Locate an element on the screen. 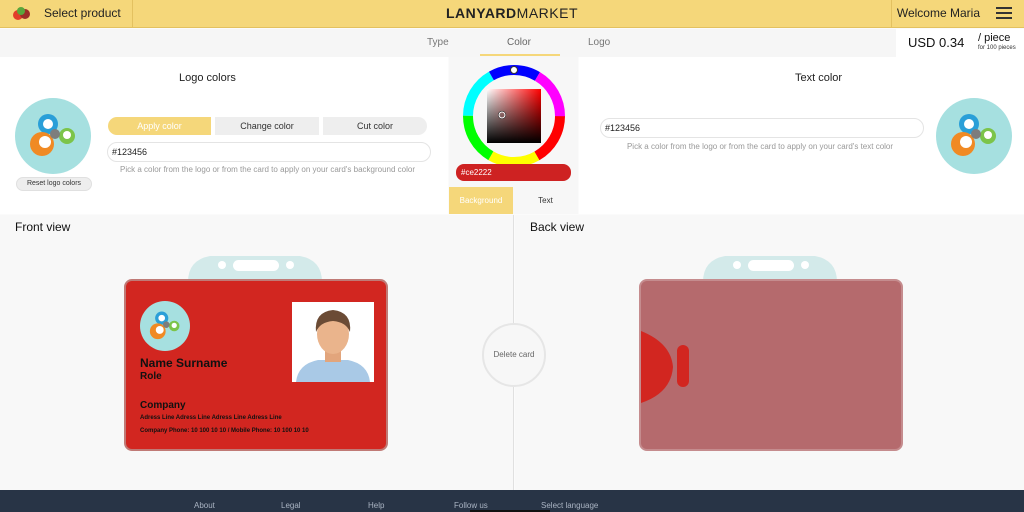  card-logo is located at coordinates (165, 326).